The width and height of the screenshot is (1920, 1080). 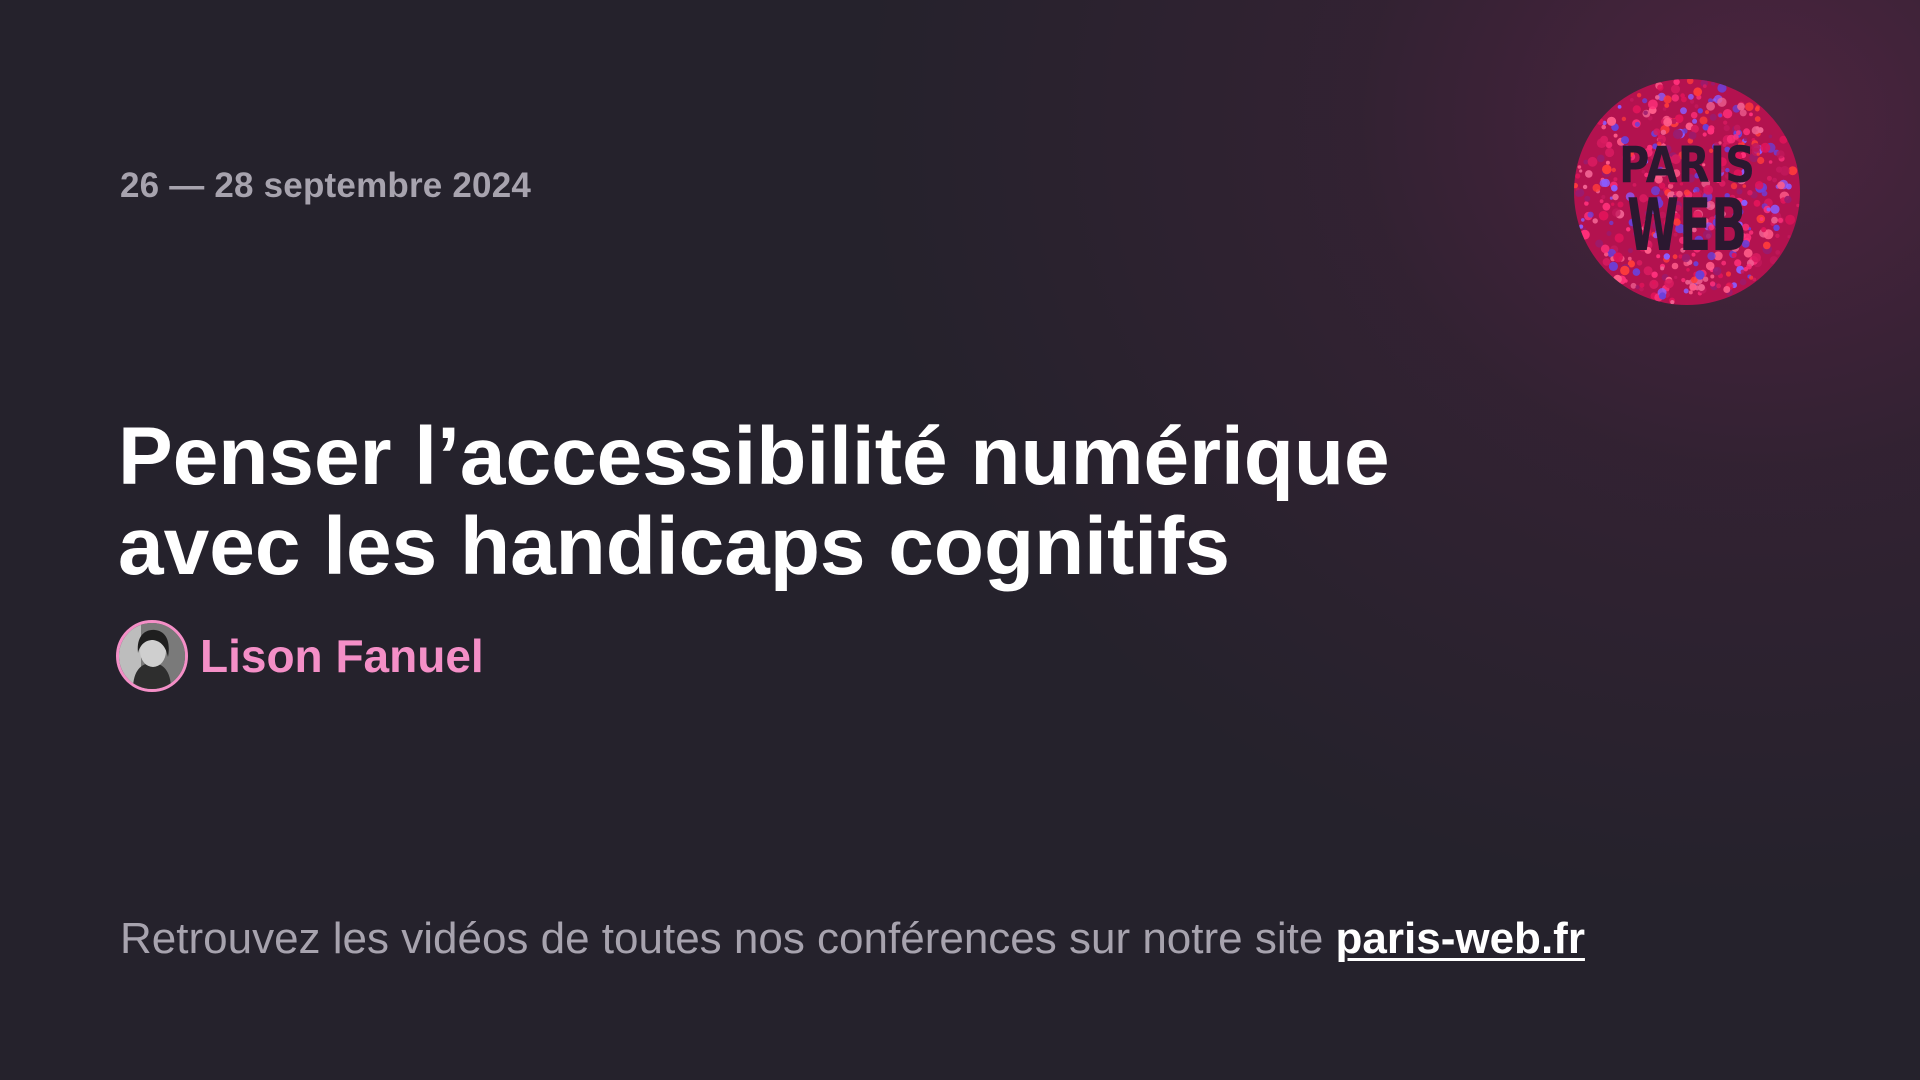 I want to click on speaker-avatar-icon, so click(x=152, y=656).